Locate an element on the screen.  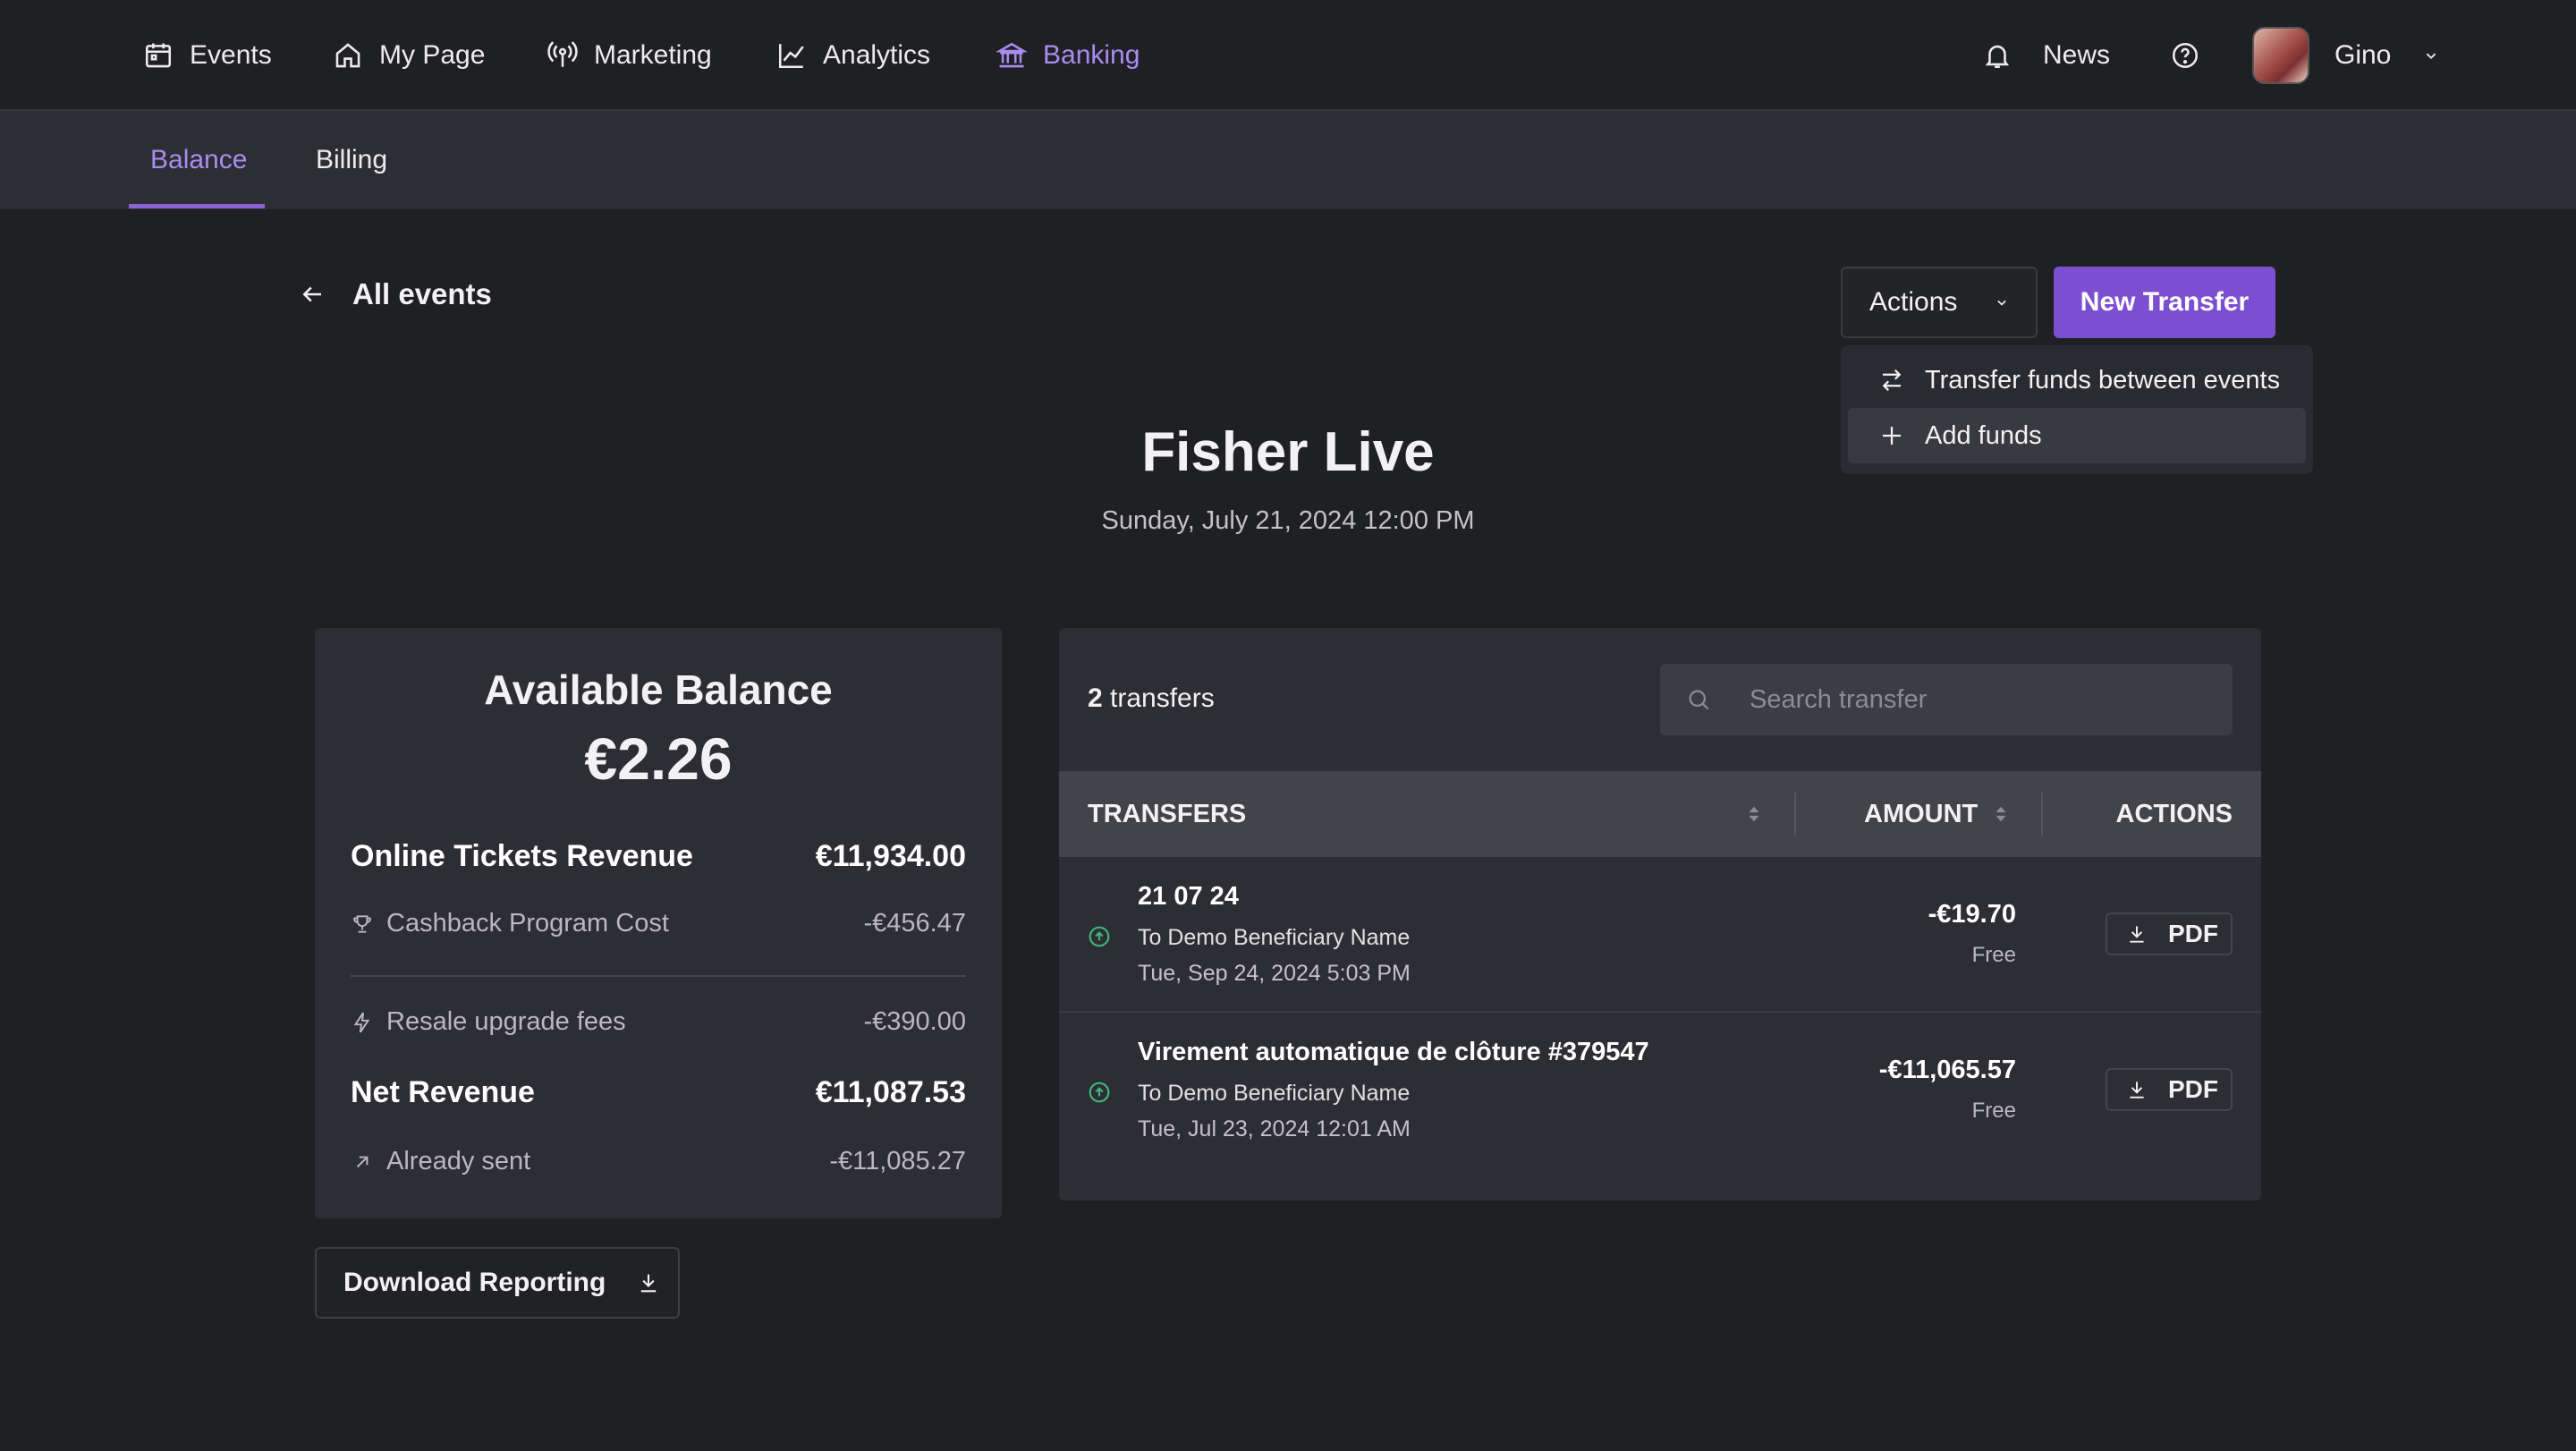
nav-item-analytics: Analytics is located at coordinates (853, 55).